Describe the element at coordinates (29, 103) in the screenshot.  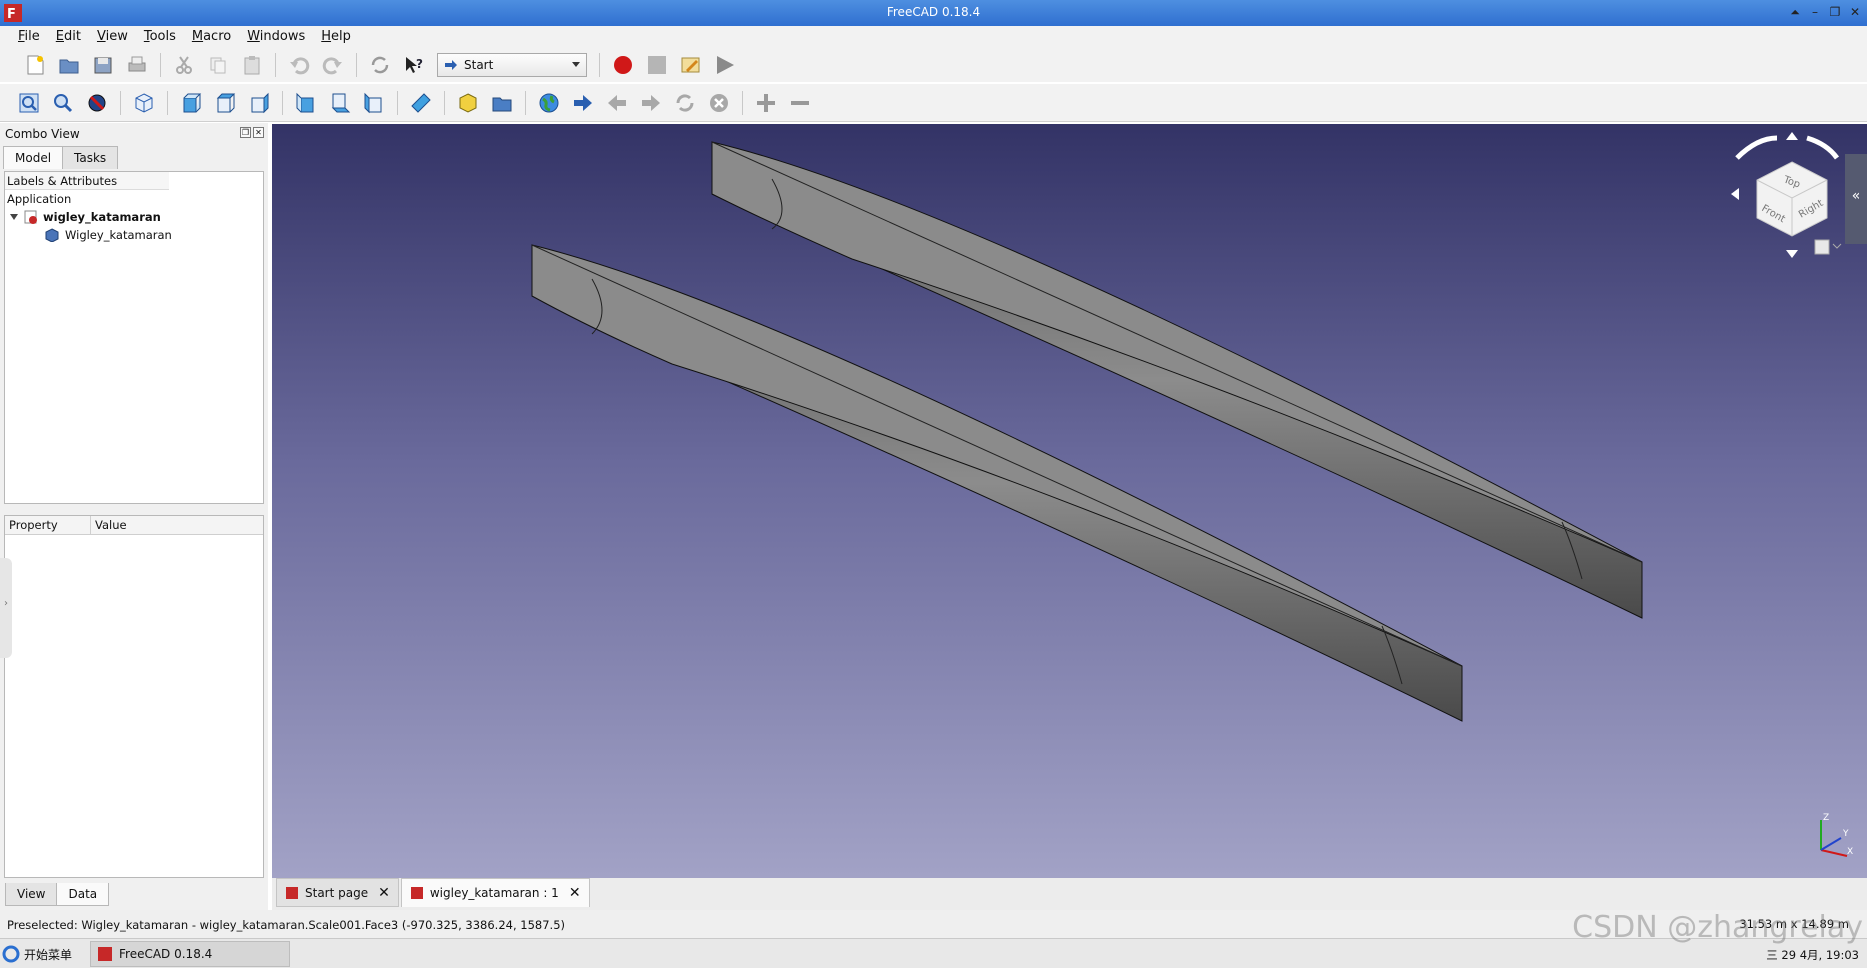
I see `fit-all-button` at that location.